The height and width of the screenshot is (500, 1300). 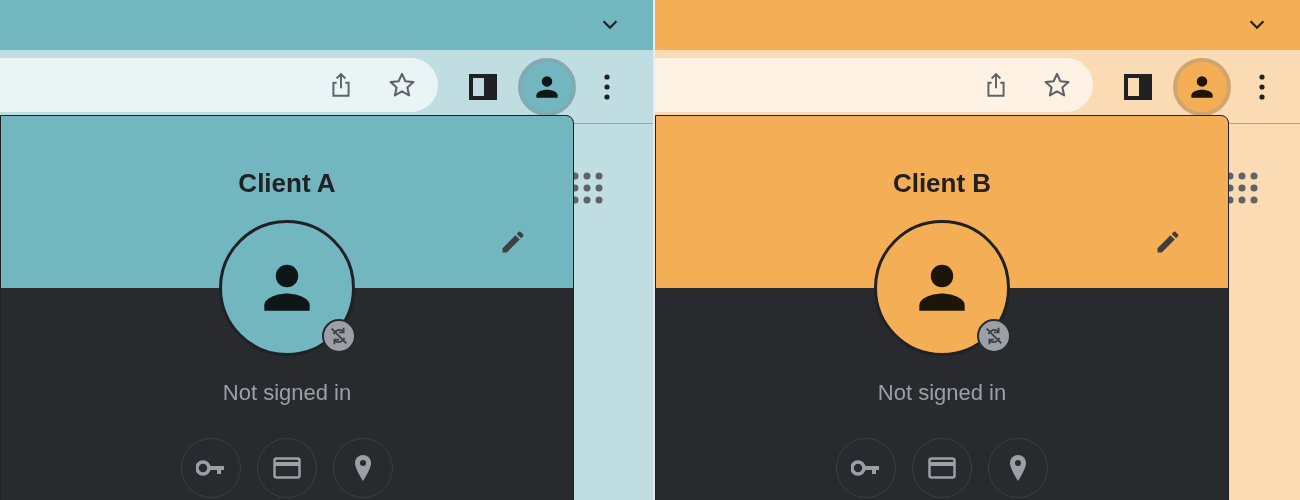 I want to click on profile-name: Client B, so click(x=942, y=184).